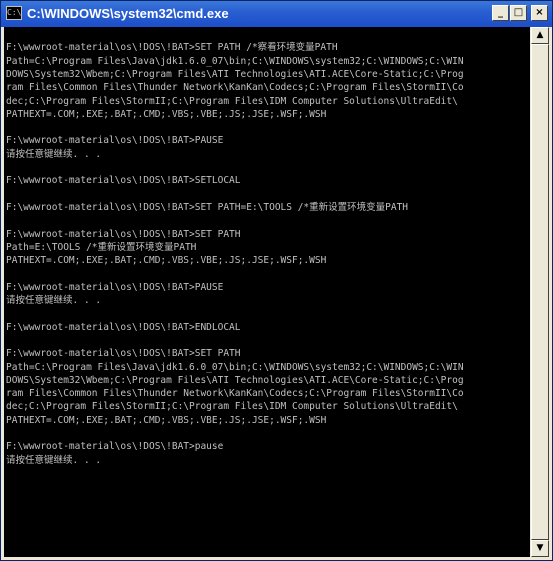  Describe the element at coordinates (540, 548) in the screenshot. I see `scroll-down-button: ▼` at that location.